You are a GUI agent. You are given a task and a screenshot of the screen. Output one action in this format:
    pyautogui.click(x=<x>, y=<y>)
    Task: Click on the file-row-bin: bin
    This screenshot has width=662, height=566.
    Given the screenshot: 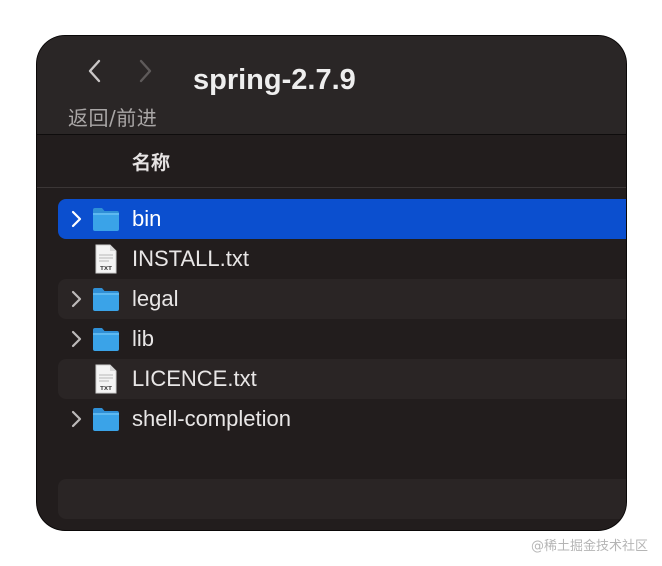 What is the action you would take?
    pyautogui.click(x=342, y=219)
    